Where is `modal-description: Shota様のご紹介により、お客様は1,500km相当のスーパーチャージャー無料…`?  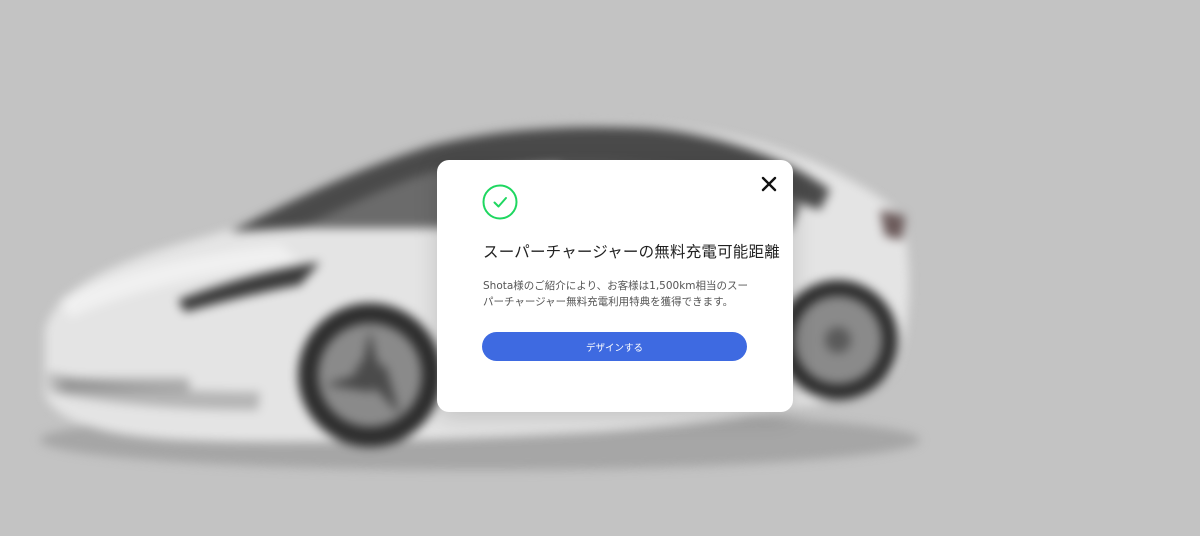
modal-description: Shota様のご紹介により、お客様は1,500km相当のスーパーチャージャー無料… is located at coordinates (616, 294).